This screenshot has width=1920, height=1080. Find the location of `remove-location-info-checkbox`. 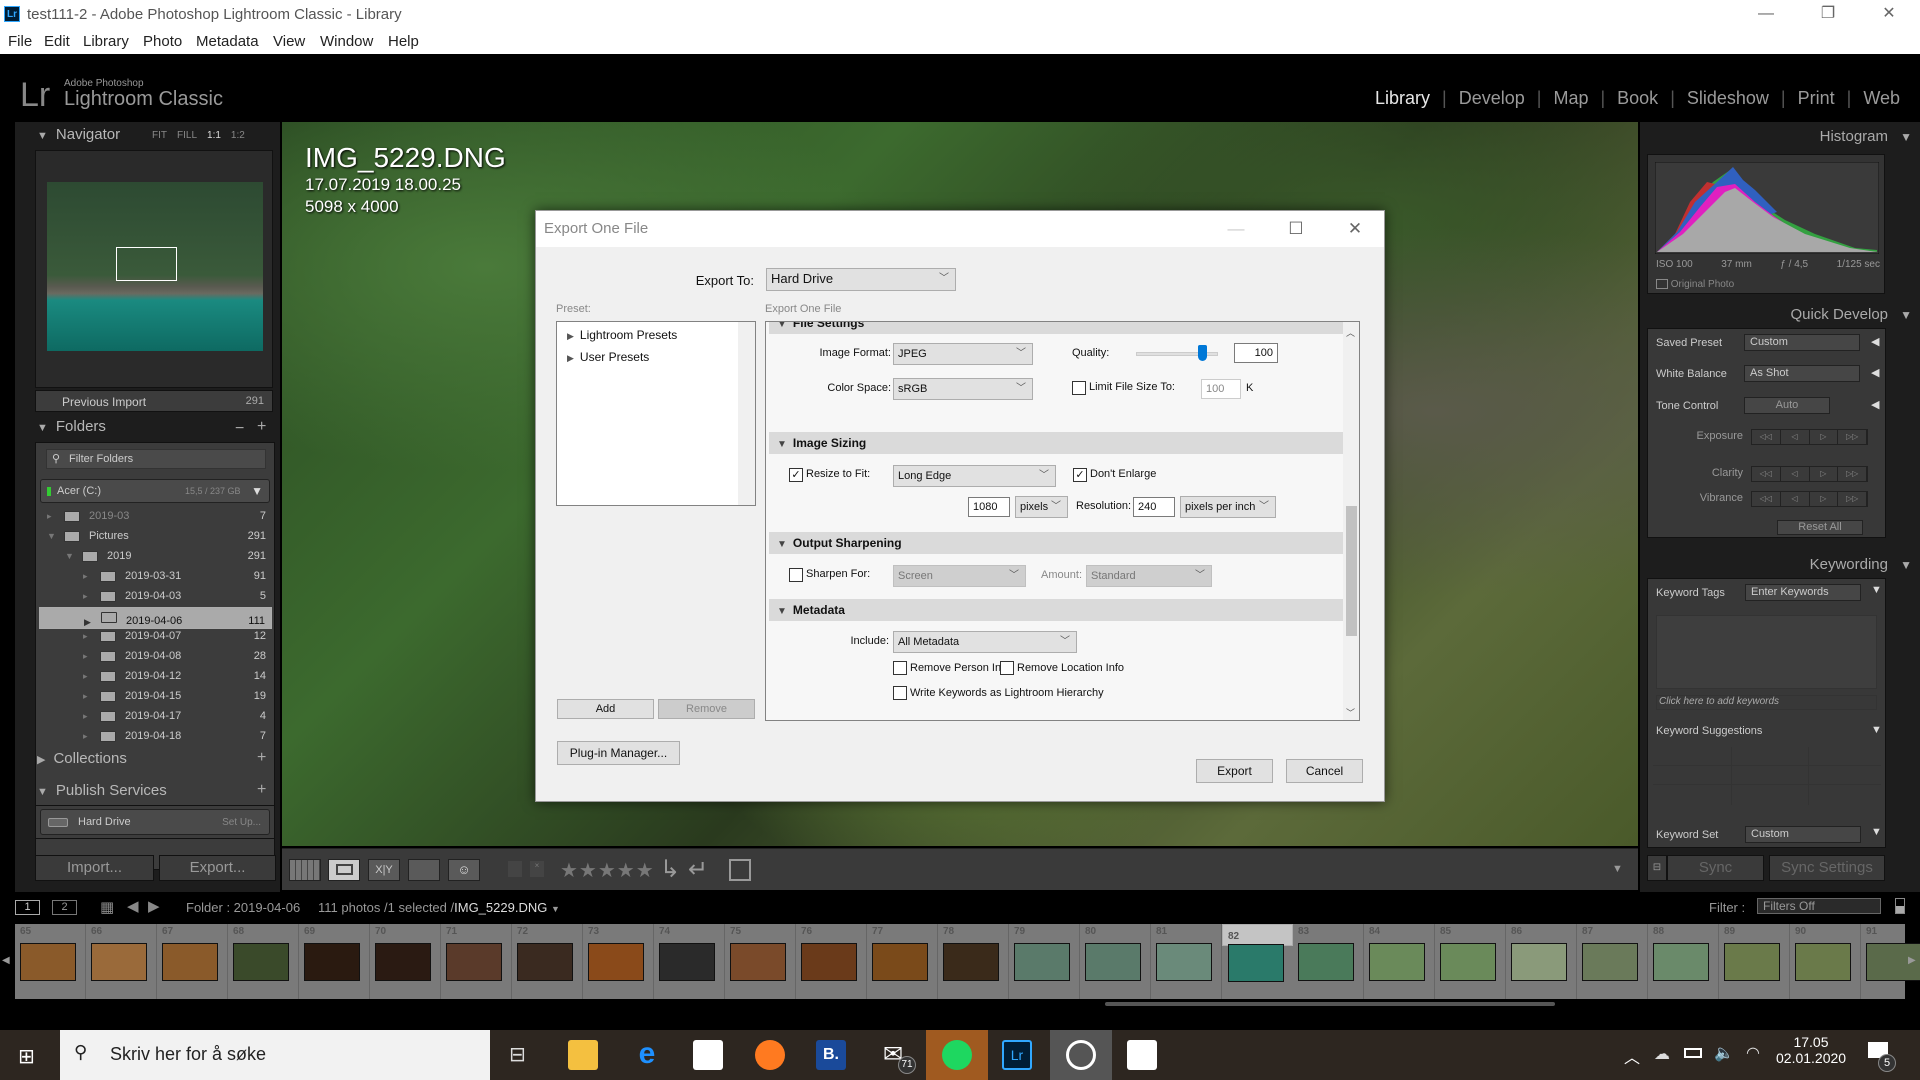

remove-location-info-checkbox is located at coordinates (1007, 668).